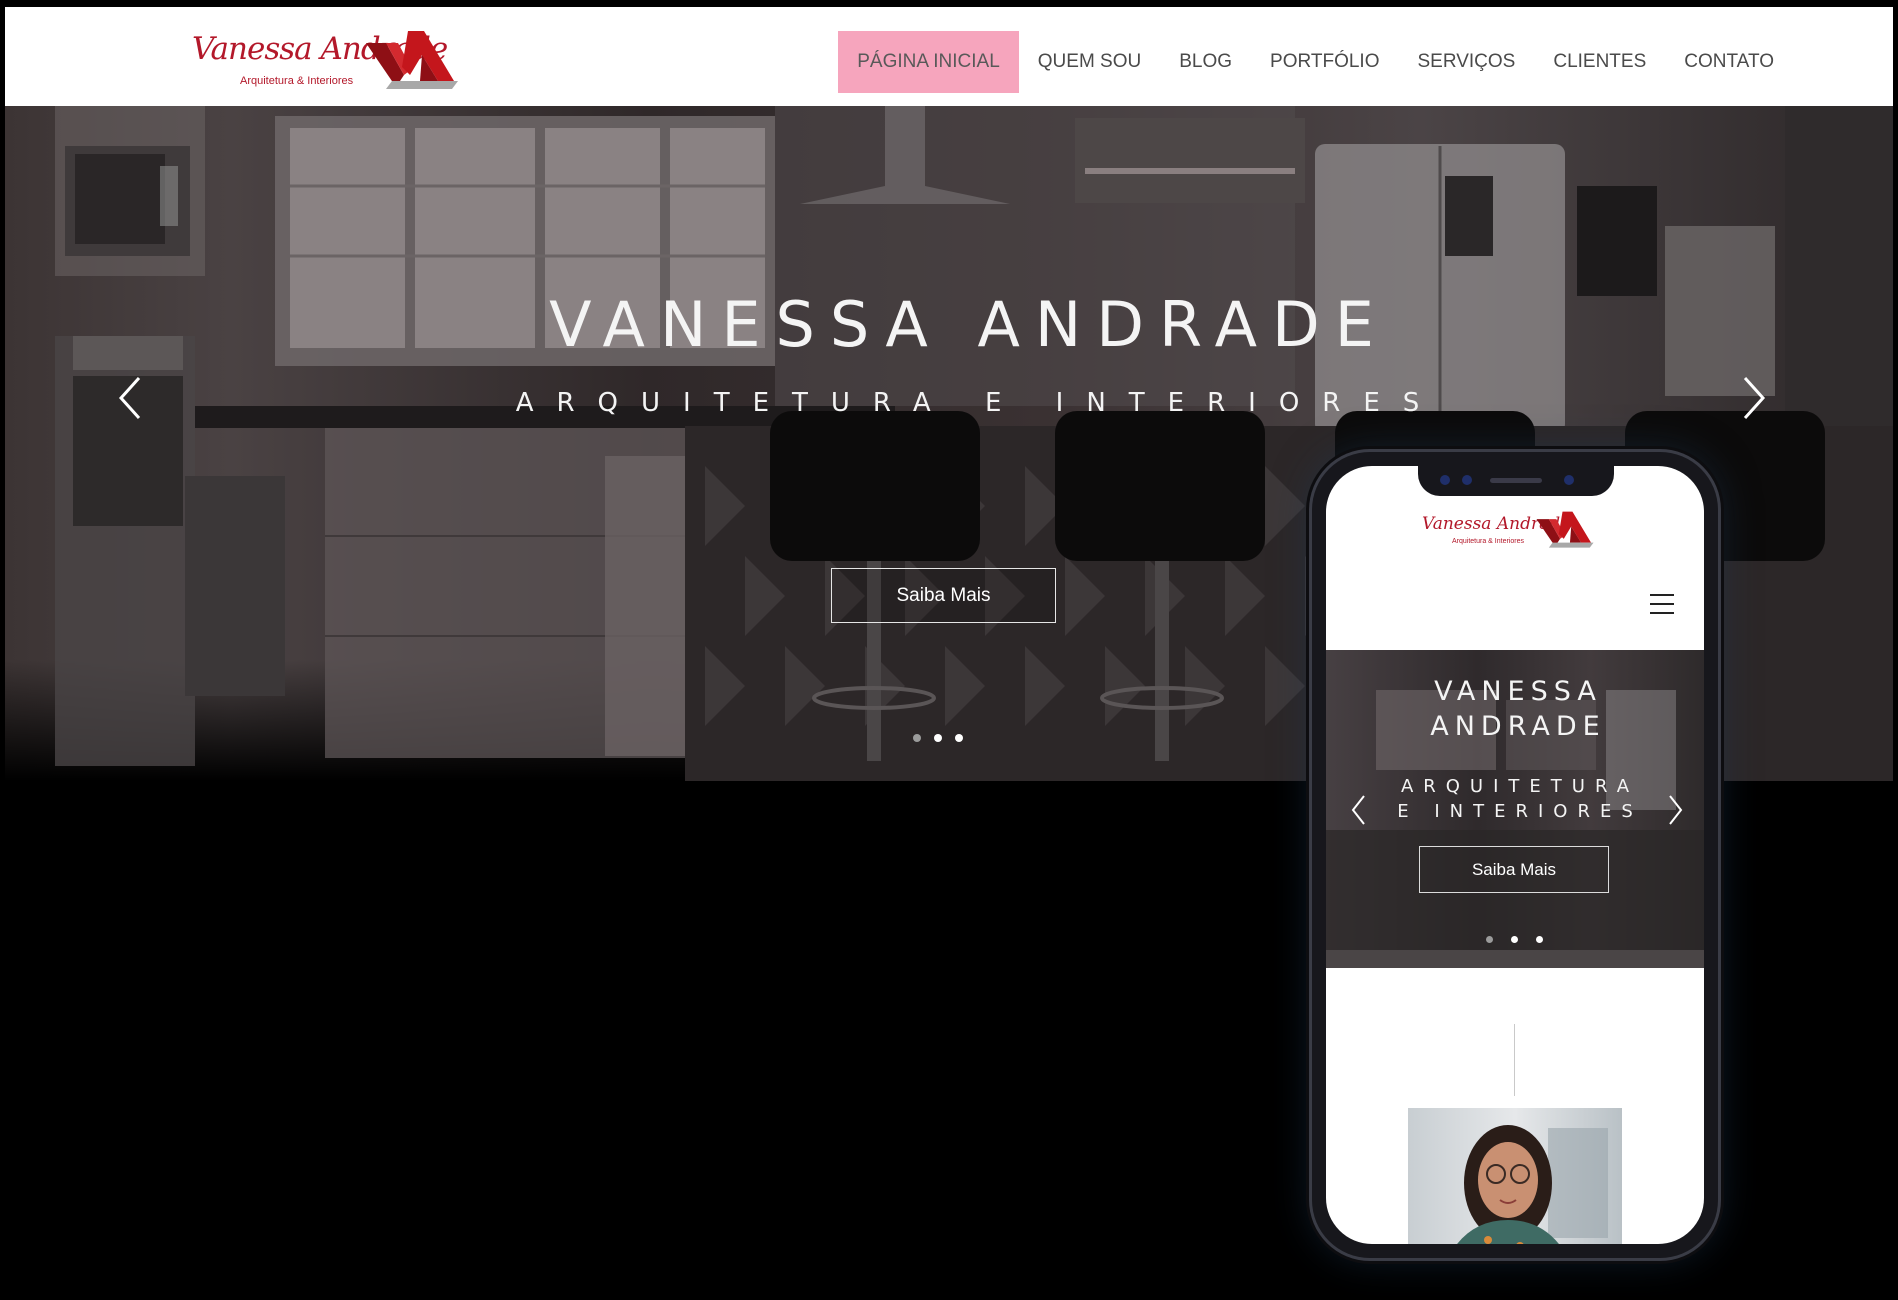 The image size is (1898, 1300). What do you see at coordinates (1518, 726) in the screenshot?
I see `mobile-title-line-2: ANDRADE` at bounding box center [1518, 726].